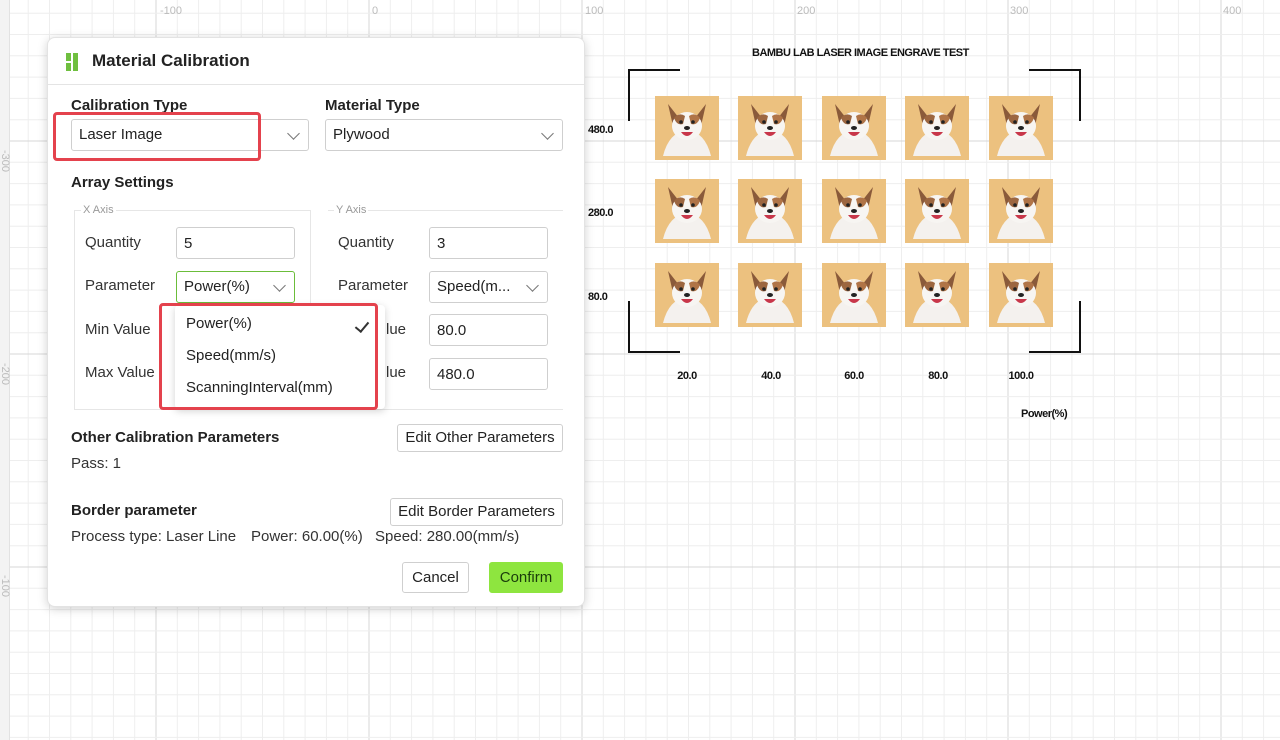 The width and height of the screenshot is (1280, 740). I want to click on col-label: 80.0, so click(938, 376).